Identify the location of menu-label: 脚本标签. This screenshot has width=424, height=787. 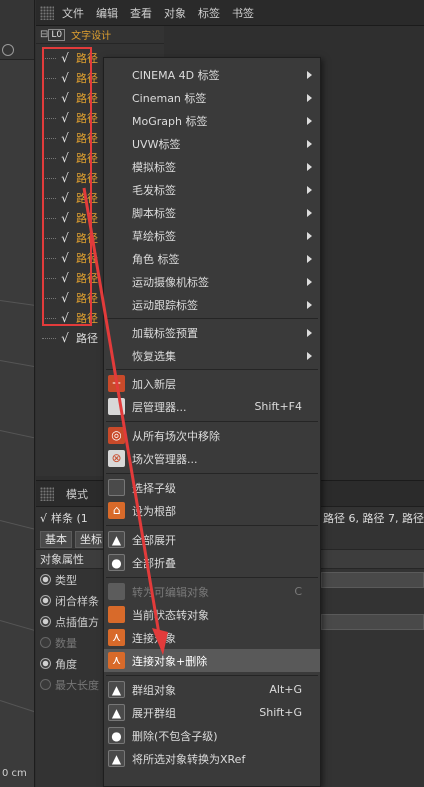
(154, 213).